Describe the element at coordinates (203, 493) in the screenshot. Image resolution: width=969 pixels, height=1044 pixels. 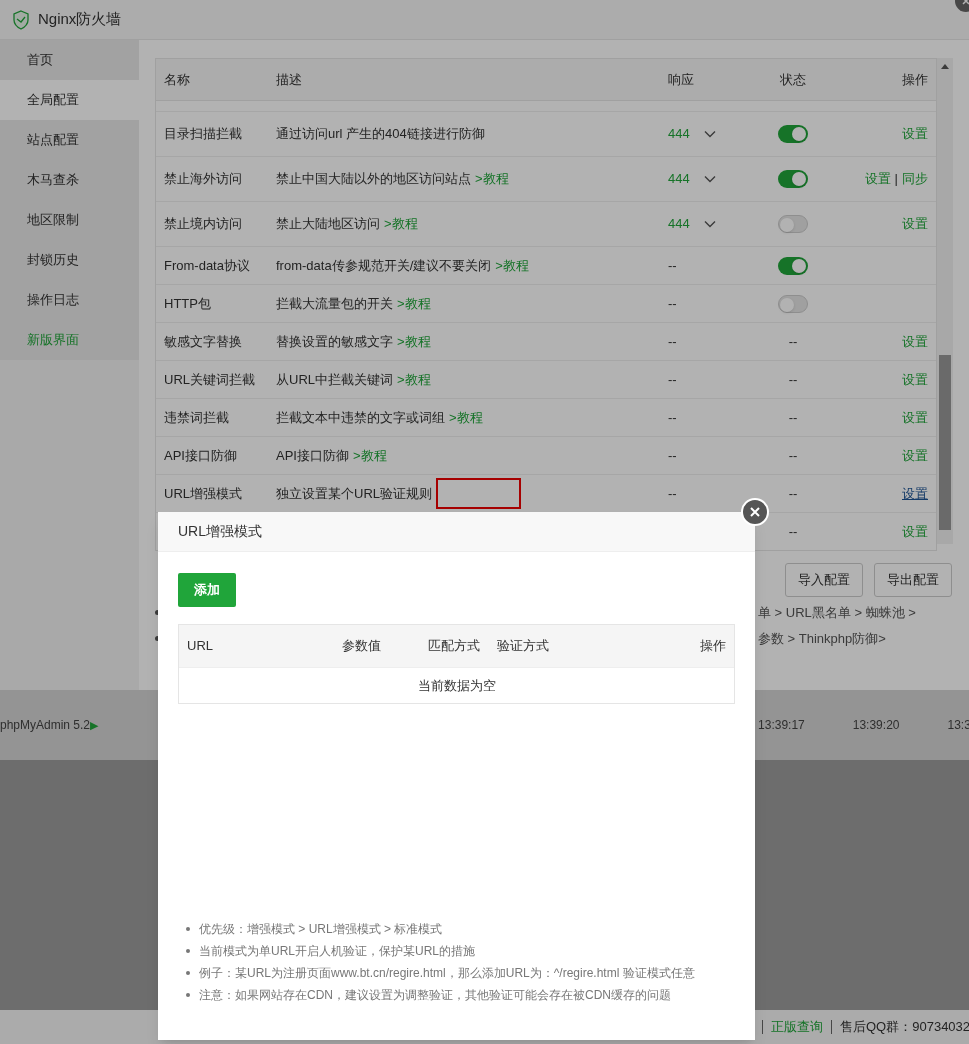
I see `table-cell: URL增强模式` at that location.